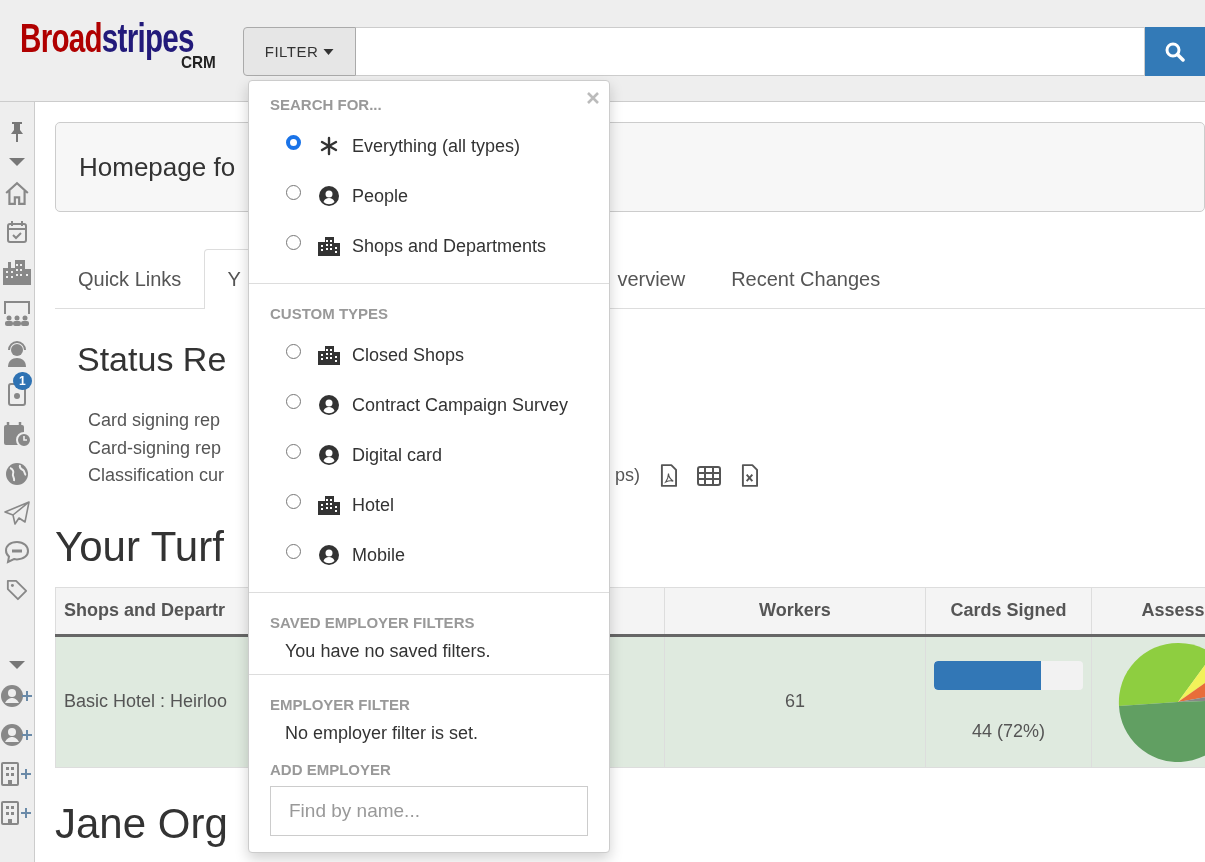  What do you see at coordinates (429, 355) in the screenshot?
I see `search-type-option: Closed Shops` at bounding box center [429, 355].